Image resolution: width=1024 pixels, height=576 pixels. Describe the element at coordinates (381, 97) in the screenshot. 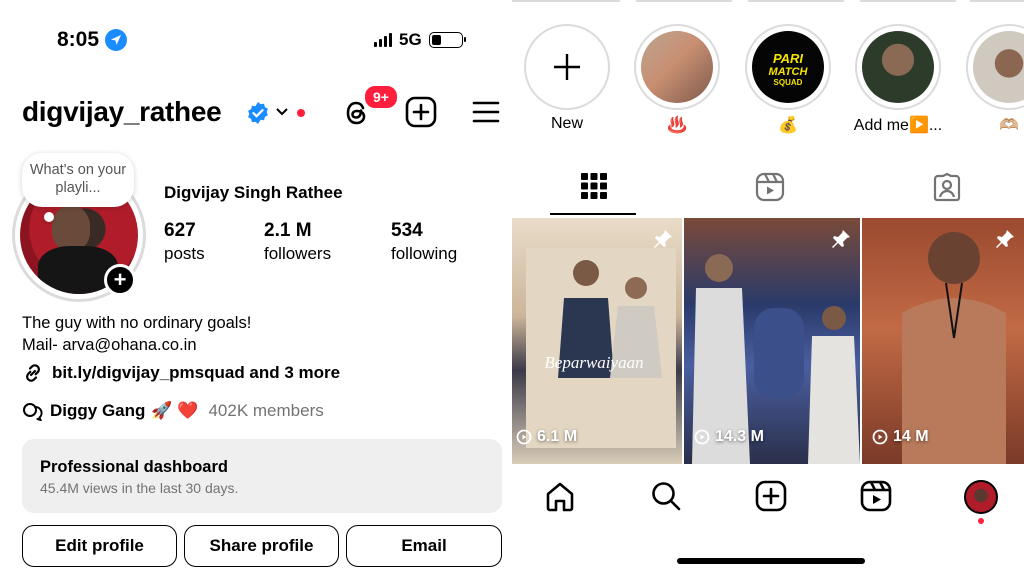

I see `threads-notification-badge: 9+` at that location.